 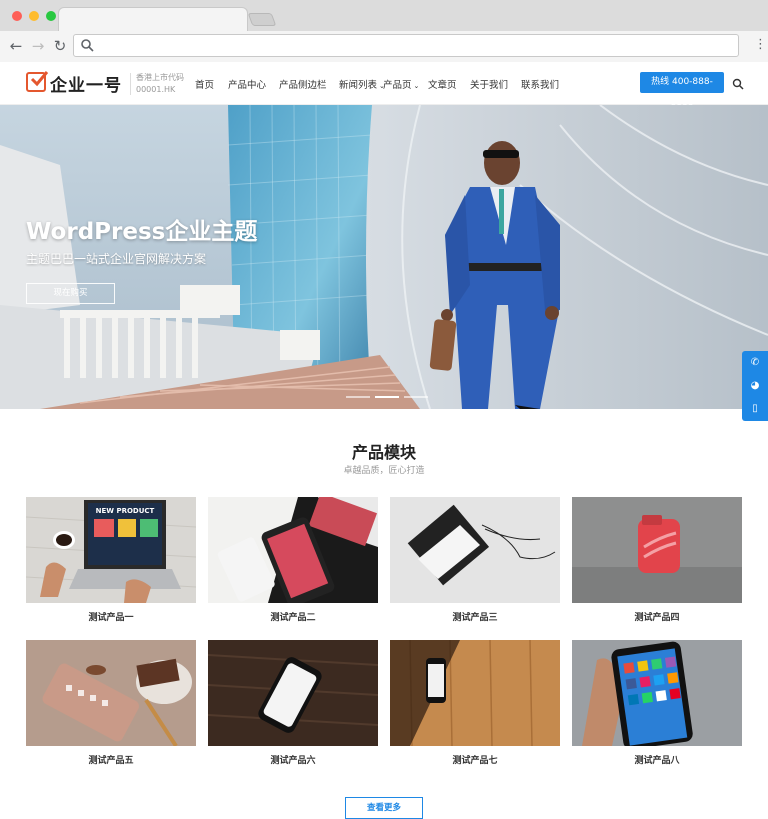 I want to click on product-name: 测试产品七, so click(x=475, y=759).